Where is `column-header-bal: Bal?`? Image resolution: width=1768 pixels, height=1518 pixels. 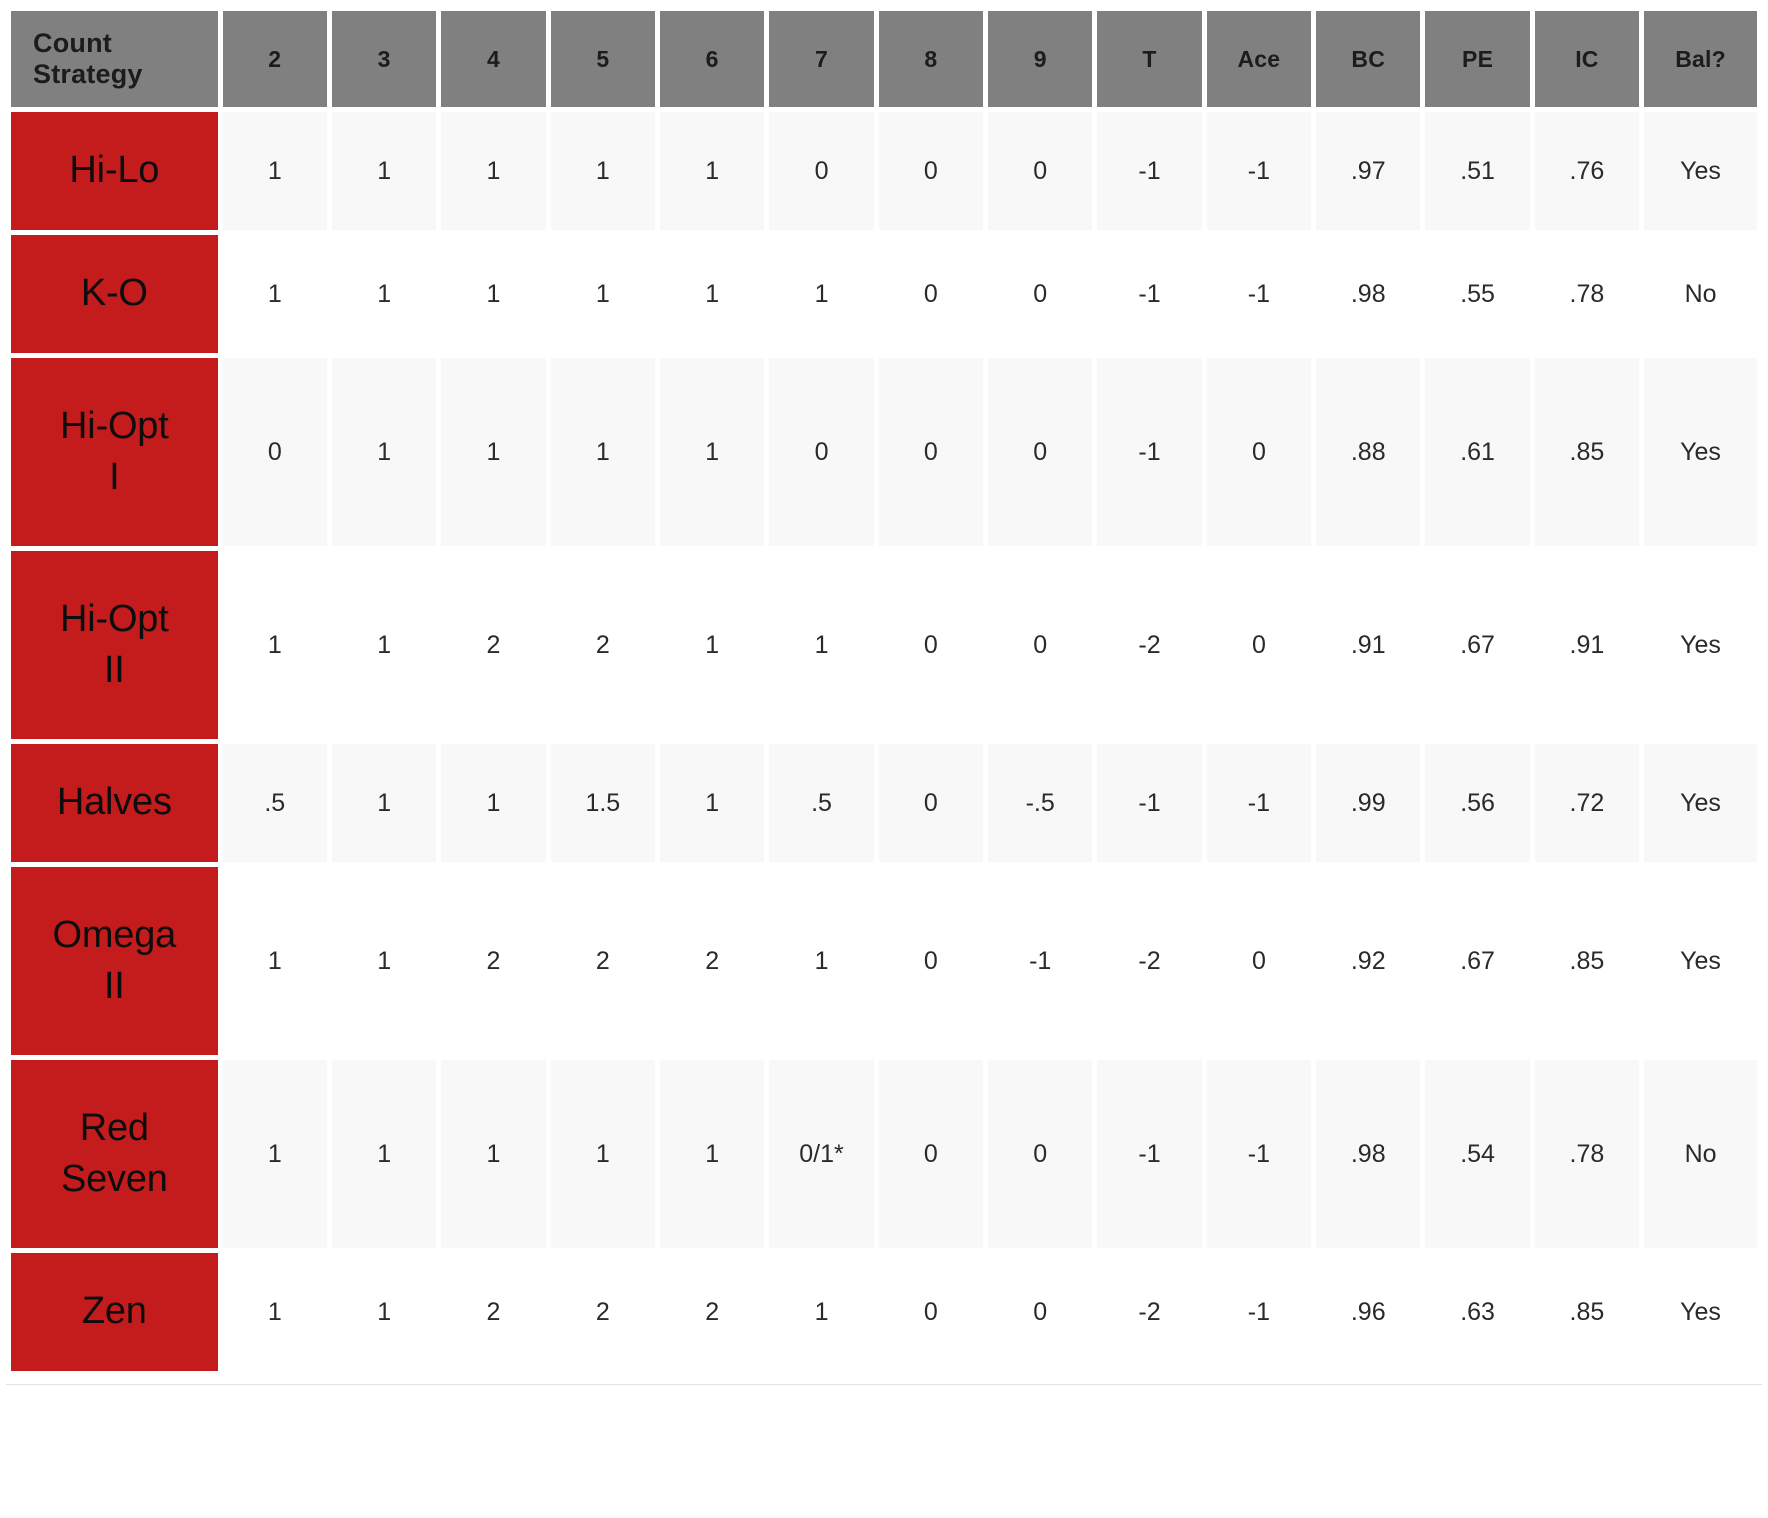
column-header-bal: Bal? is located at coordinates (1700, 59).